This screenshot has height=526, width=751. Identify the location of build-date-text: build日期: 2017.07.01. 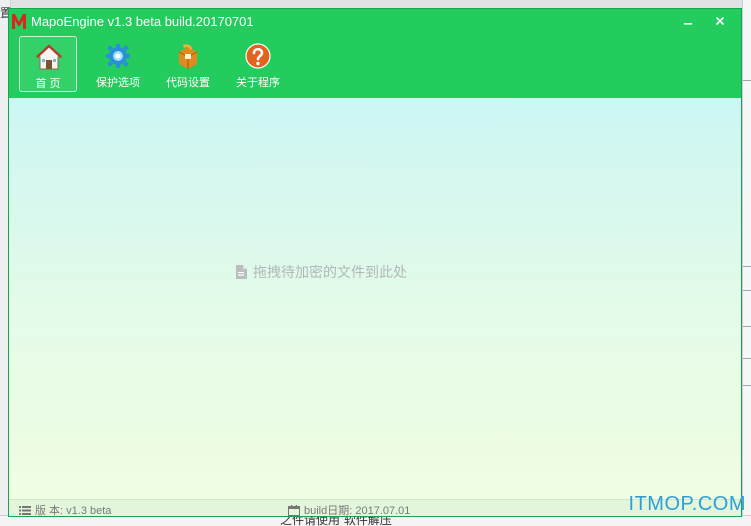
(357, 511).